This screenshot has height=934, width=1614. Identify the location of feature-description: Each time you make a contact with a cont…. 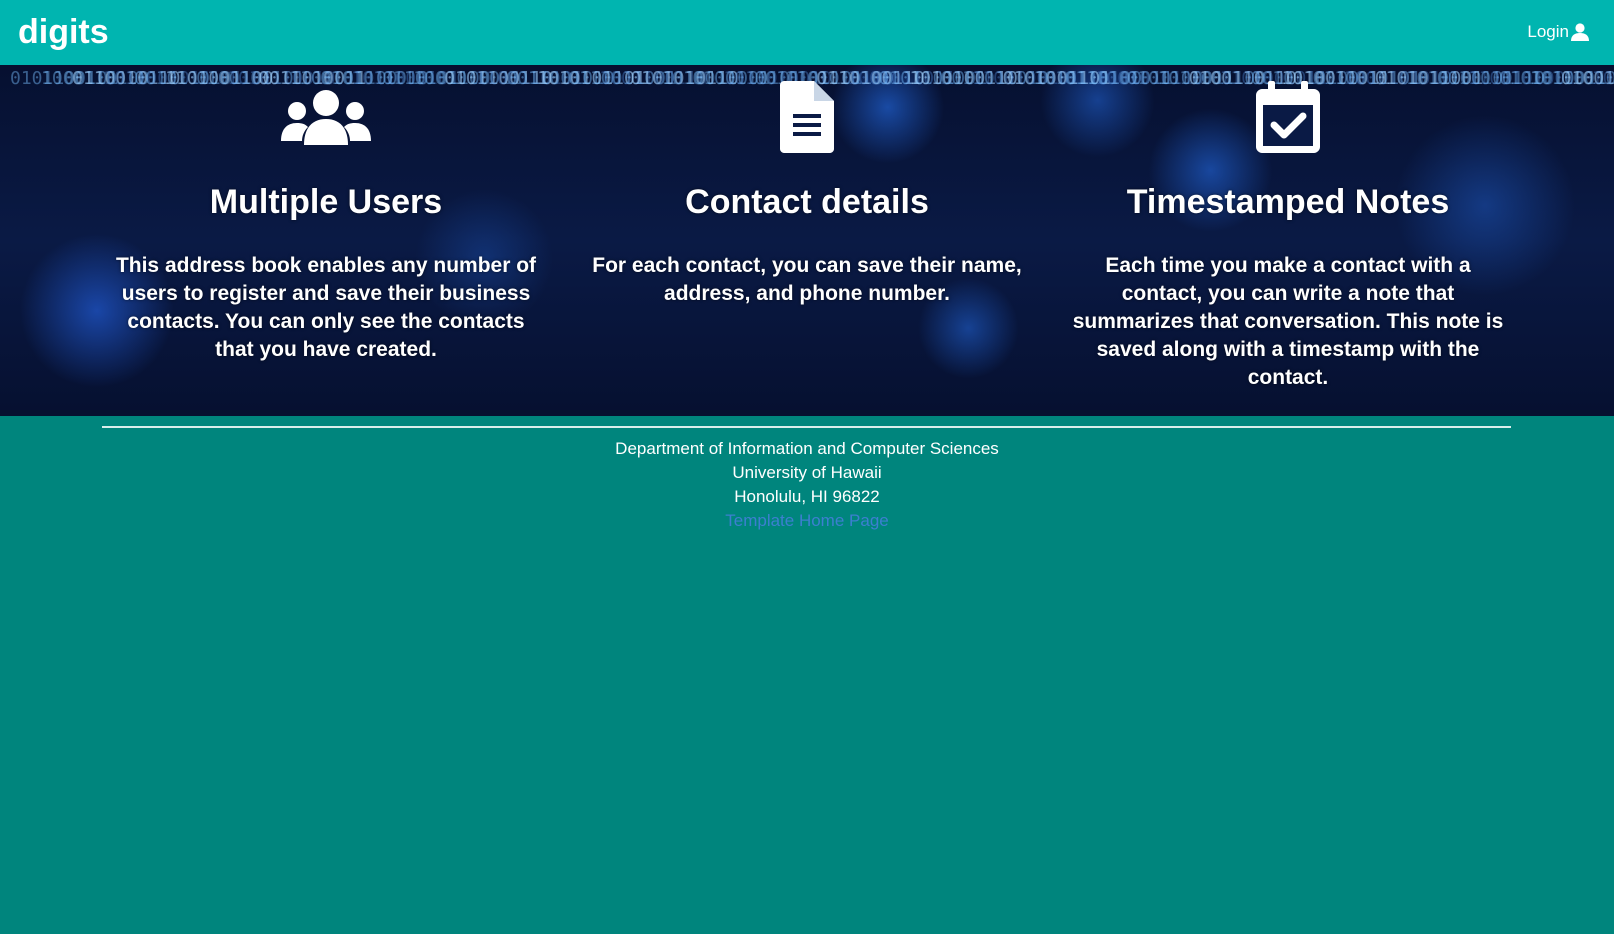
(1288, 321).